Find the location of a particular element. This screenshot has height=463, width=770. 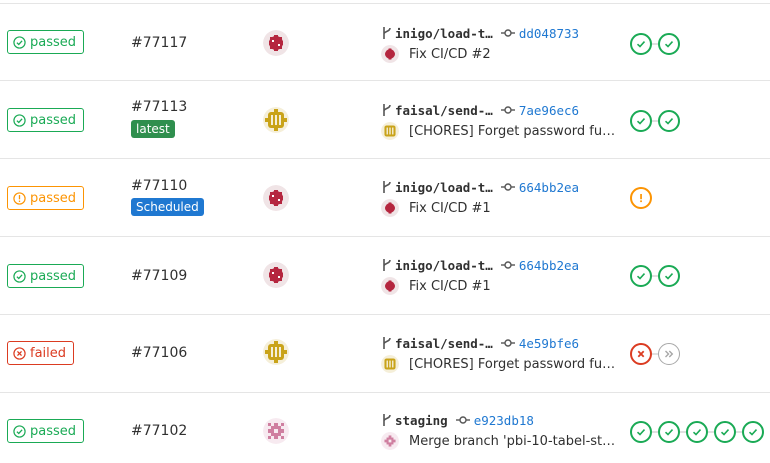

status-warning-icon is located at coordinates (19, 198).